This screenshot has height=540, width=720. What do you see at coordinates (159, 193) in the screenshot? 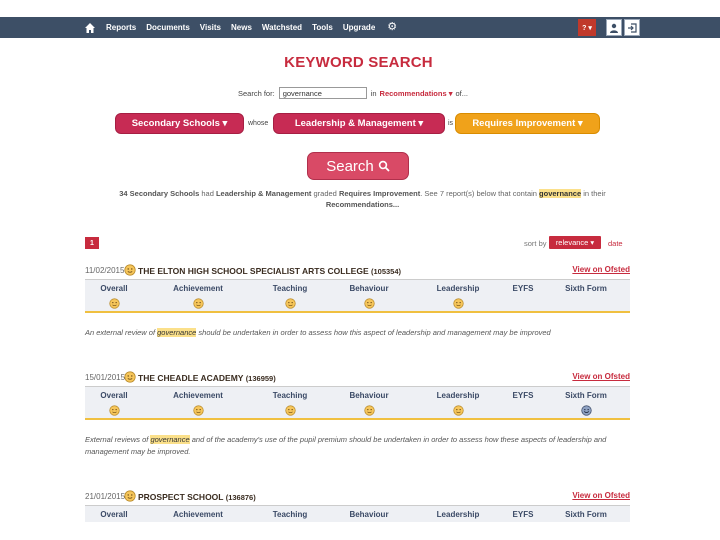
I see `summary-count: 34 Secondary Schools` at bounding box center [159, 193].